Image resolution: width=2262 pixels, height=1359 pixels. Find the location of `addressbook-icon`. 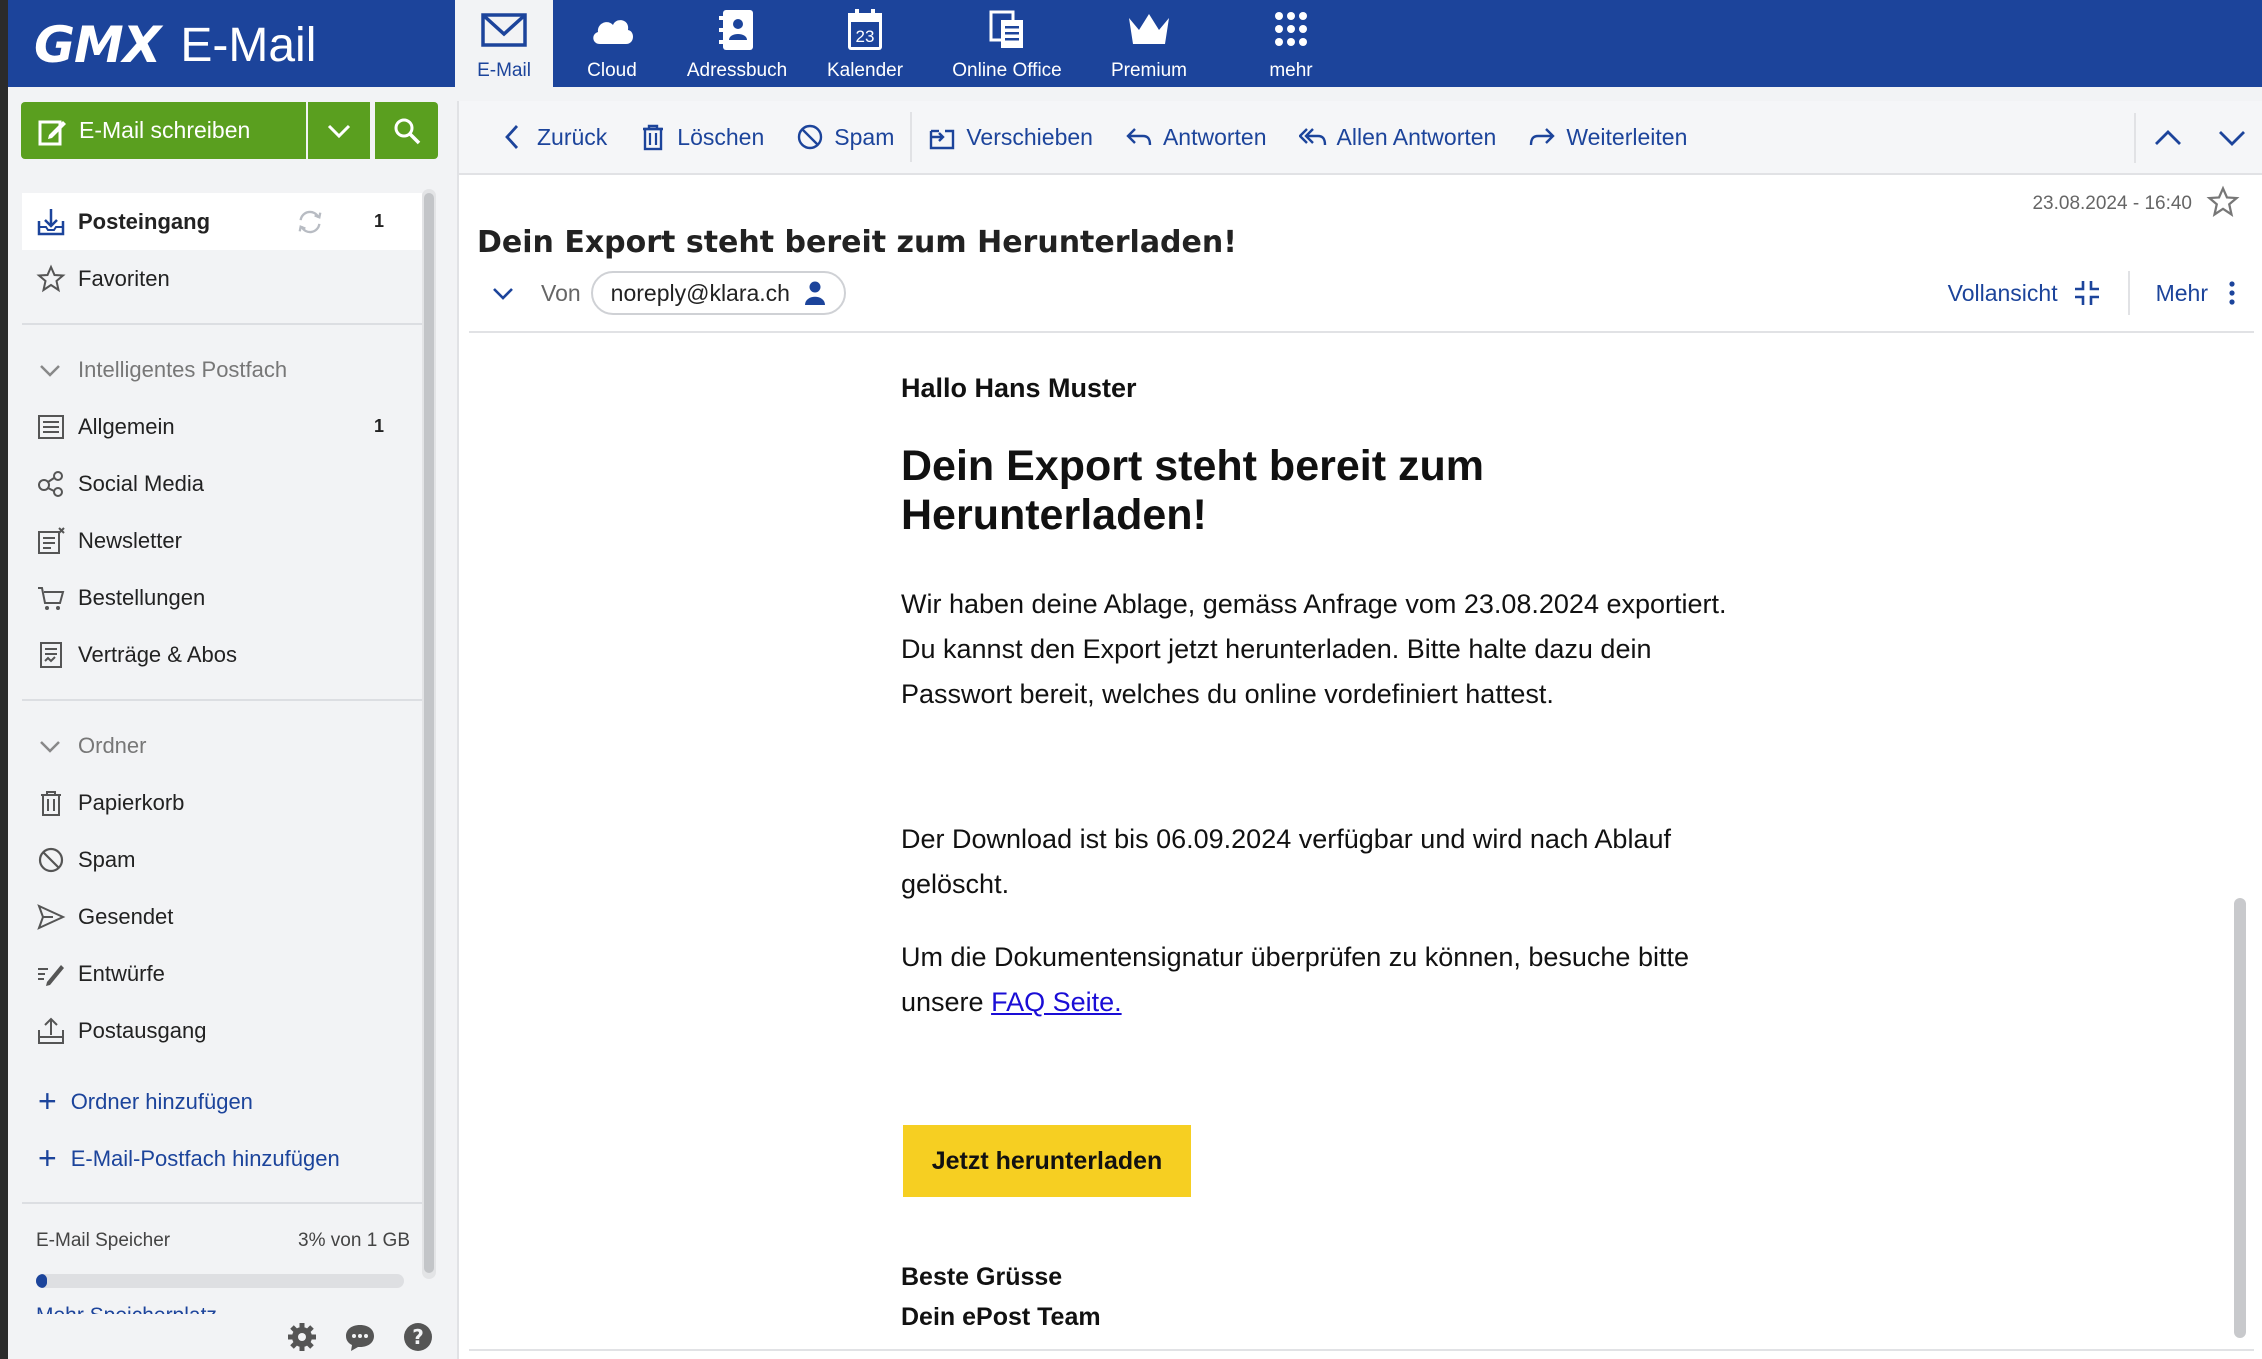

addressbook-icon is located at coordinates (736, 30).